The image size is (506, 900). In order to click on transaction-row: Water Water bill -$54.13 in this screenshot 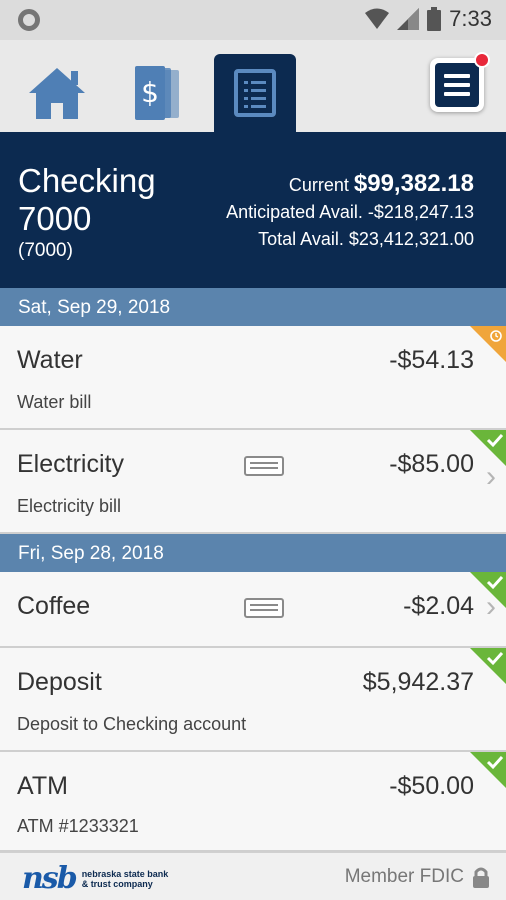, I will do `click(253, 378)`.